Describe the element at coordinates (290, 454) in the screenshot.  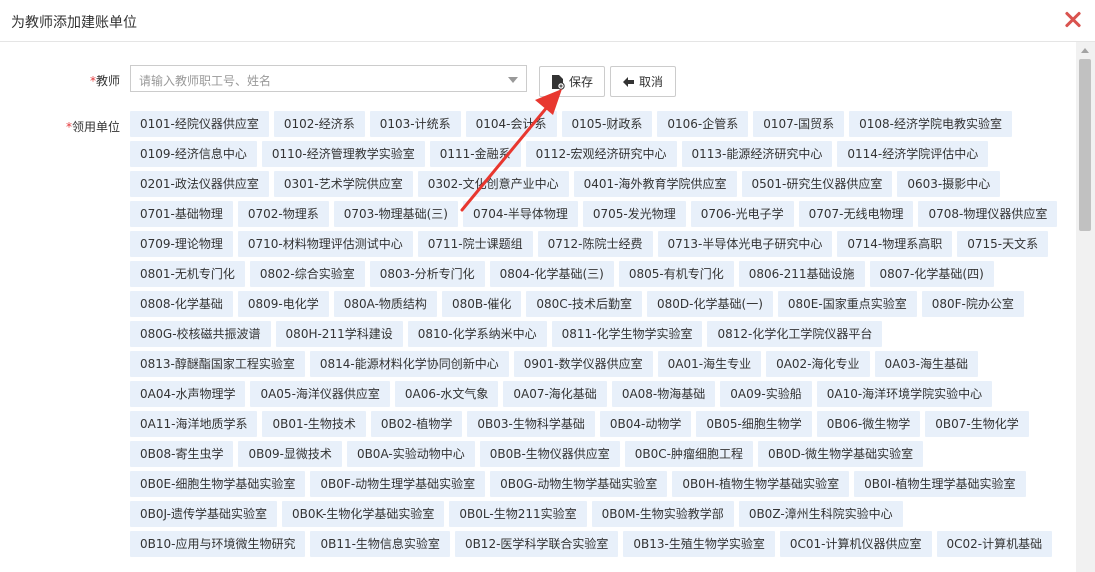
I see `unit-tag: 0B09-显微技术` at that location.